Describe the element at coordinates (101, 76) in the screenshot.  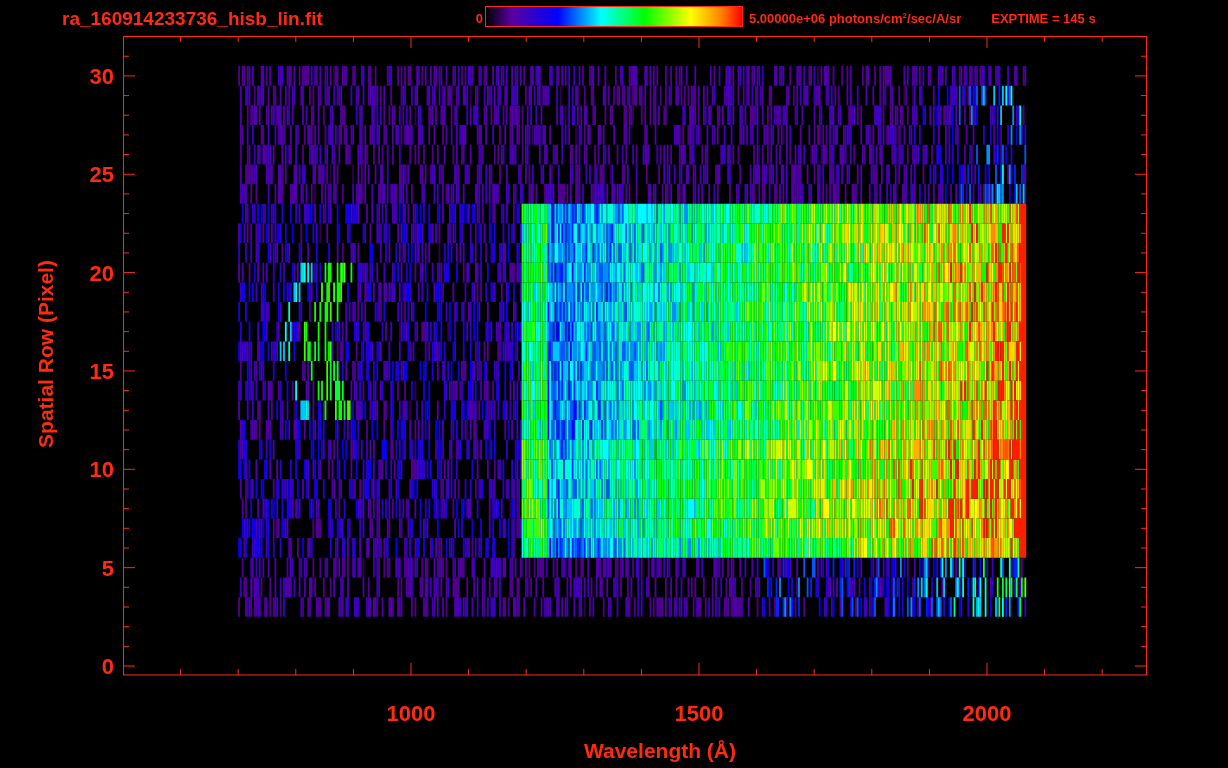
I see `y-tick-label: 30` at that location.